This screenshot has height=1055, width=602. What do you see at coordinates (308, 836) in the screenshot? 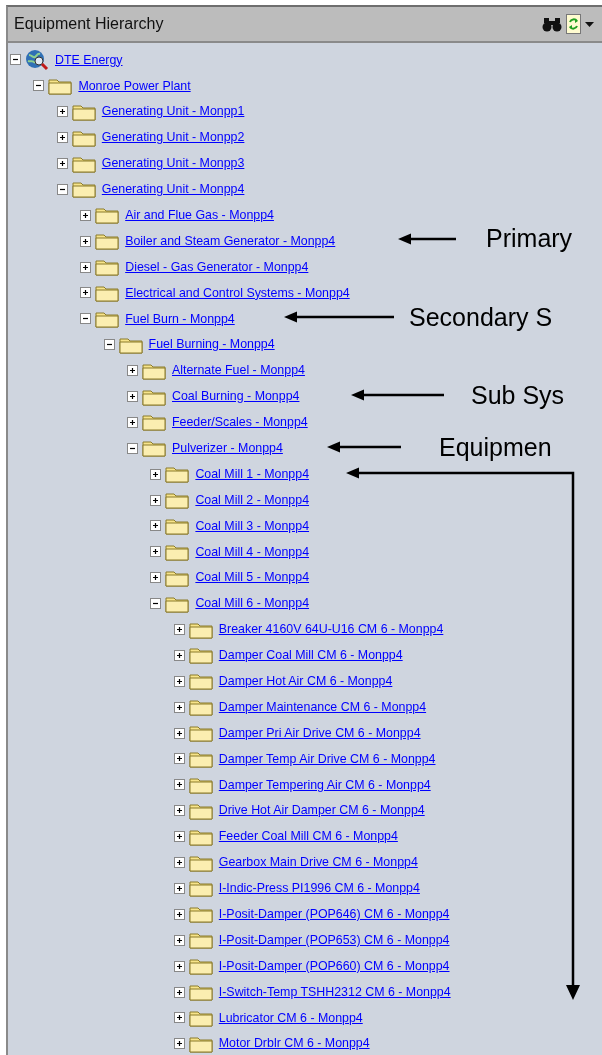
I see `tree-node-link: Feeder Coal Mill CM 6 - Monpp4` at bounding box center [308, 836].